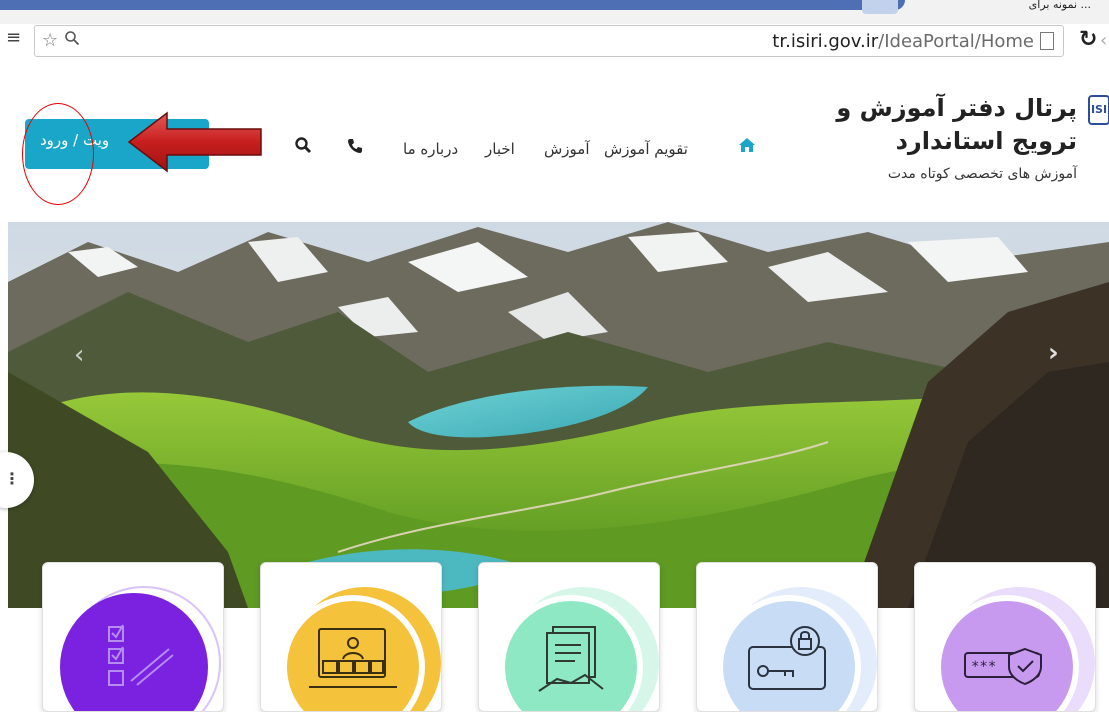 The image size is (1109, 712). I want to click on nav-item-about: درباره ما, so click(430, 149).